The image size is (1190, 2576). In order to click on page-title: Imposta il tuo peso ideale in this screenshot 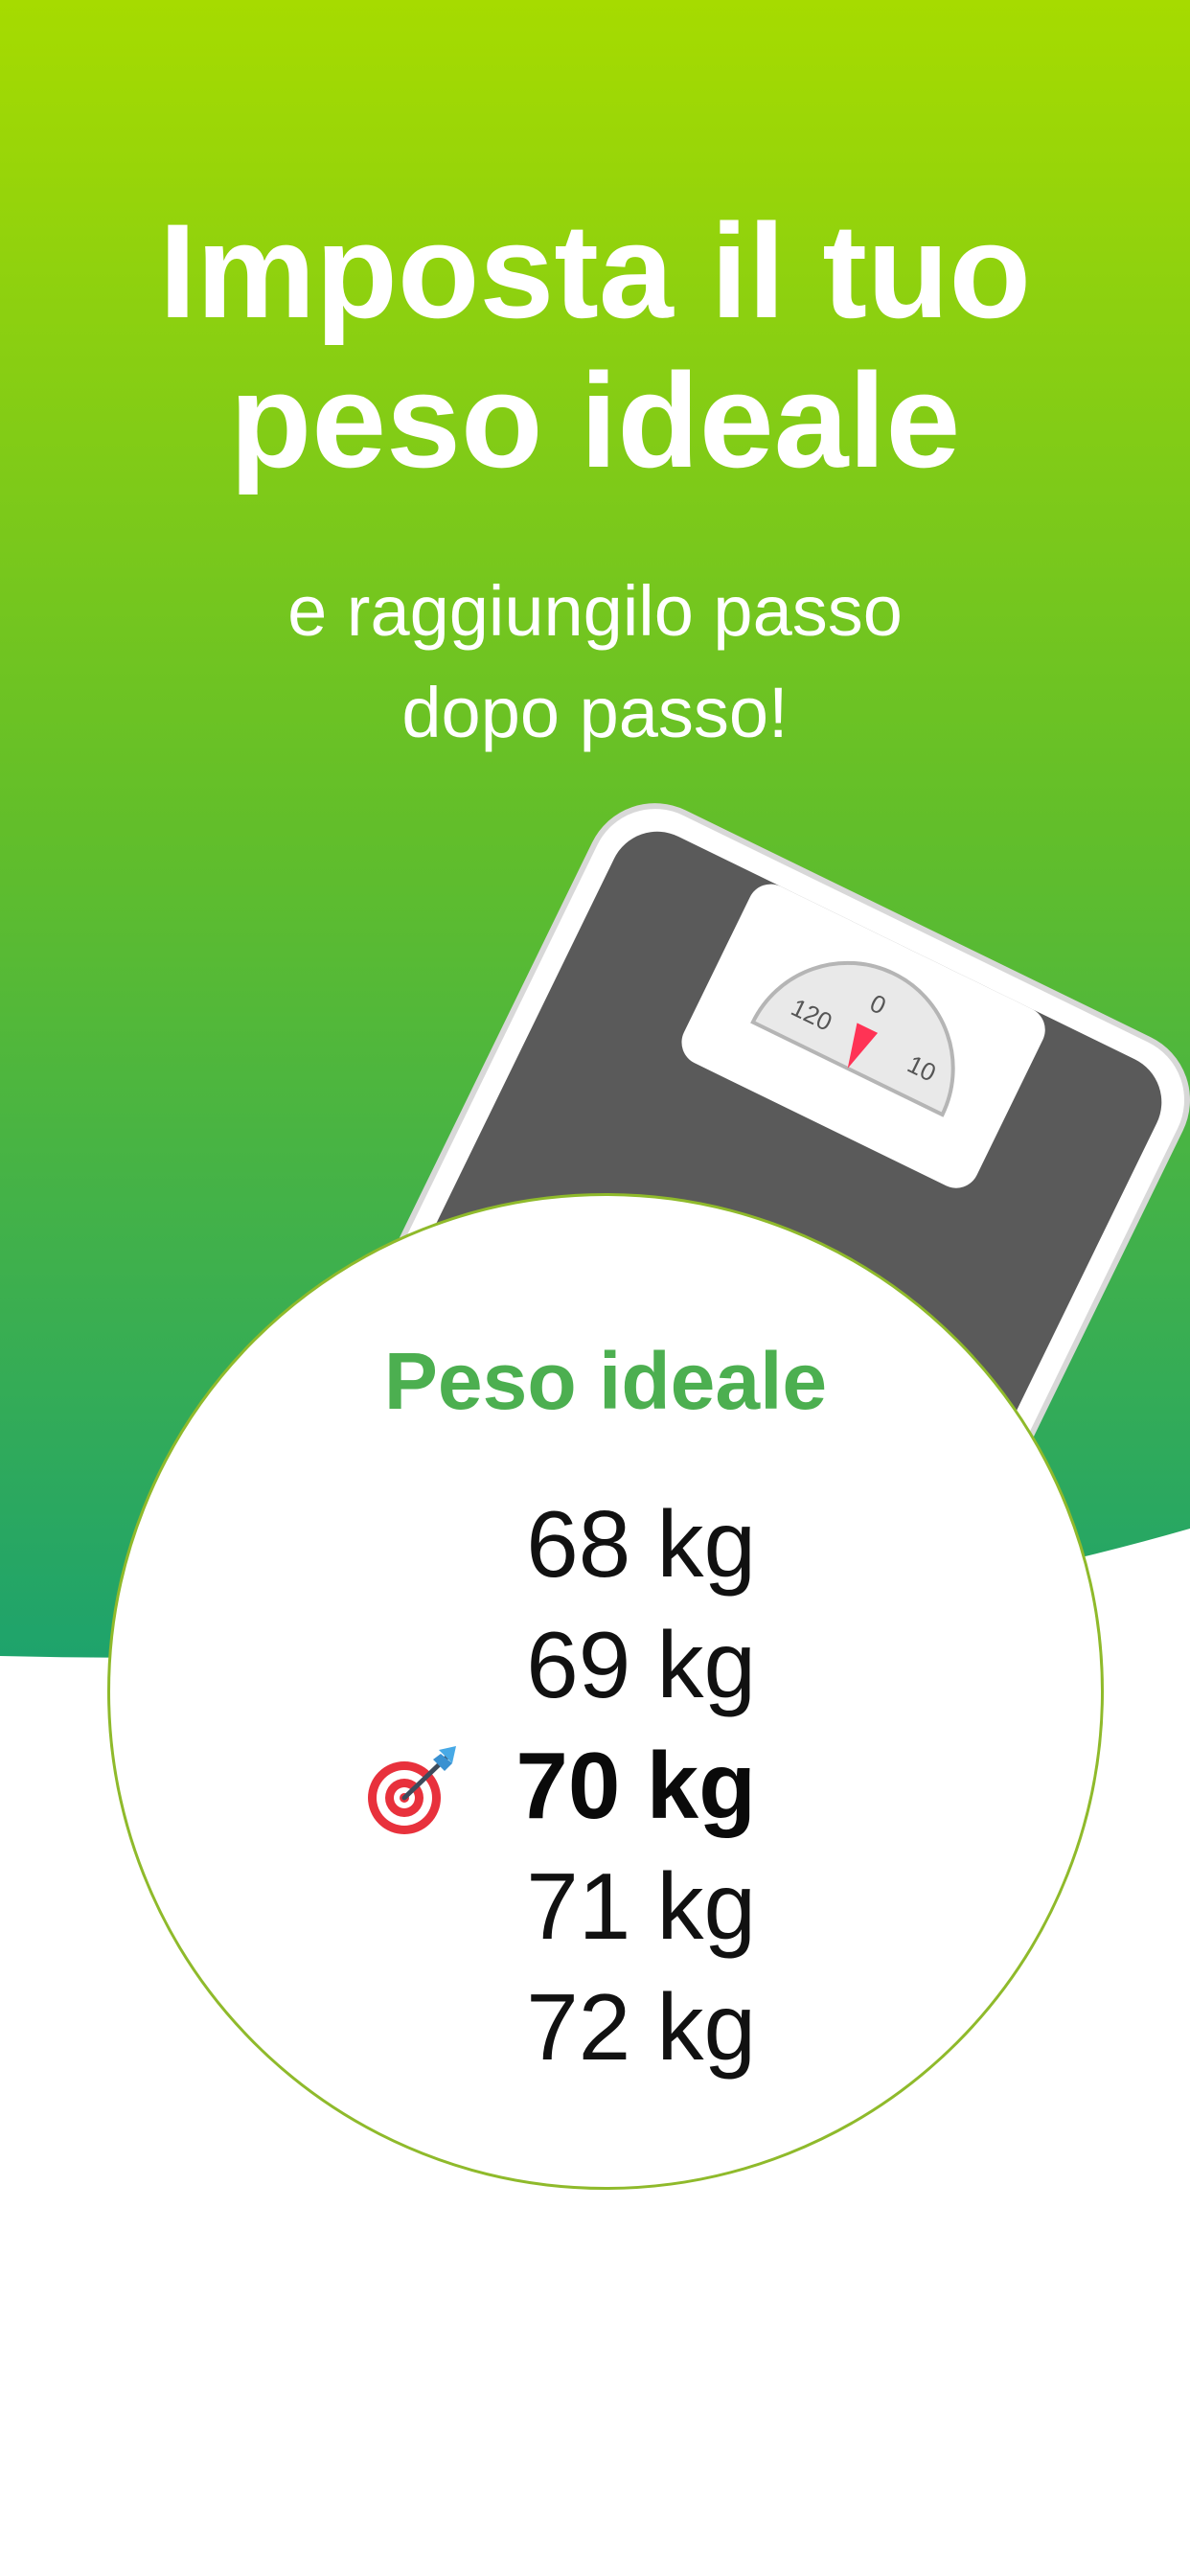, I will do `click(595, 345)`.